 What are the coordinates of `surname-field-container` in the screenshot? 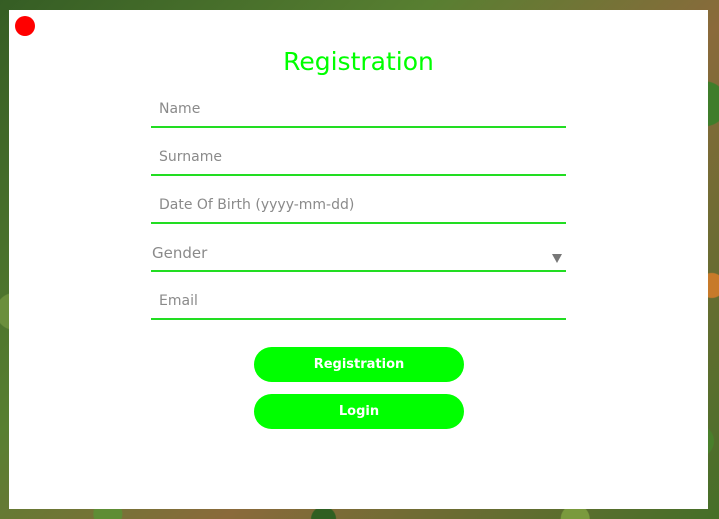 It's located at (358, 158).